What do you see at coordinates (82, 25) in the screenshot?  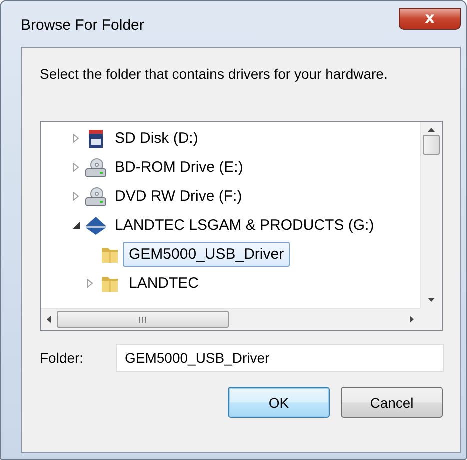 I see `window-title: Browse For Folder` at bounding box center [82, 25].